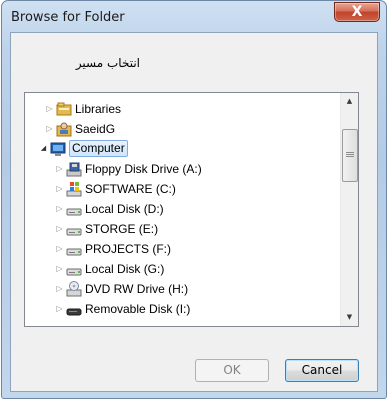 This screenshot has height=401, width=390. What do you see at coordinates (137, 309) in the screenshot?
I see `tree-item-label: Removable Disk (I:)` at bounding box center [137, 309].